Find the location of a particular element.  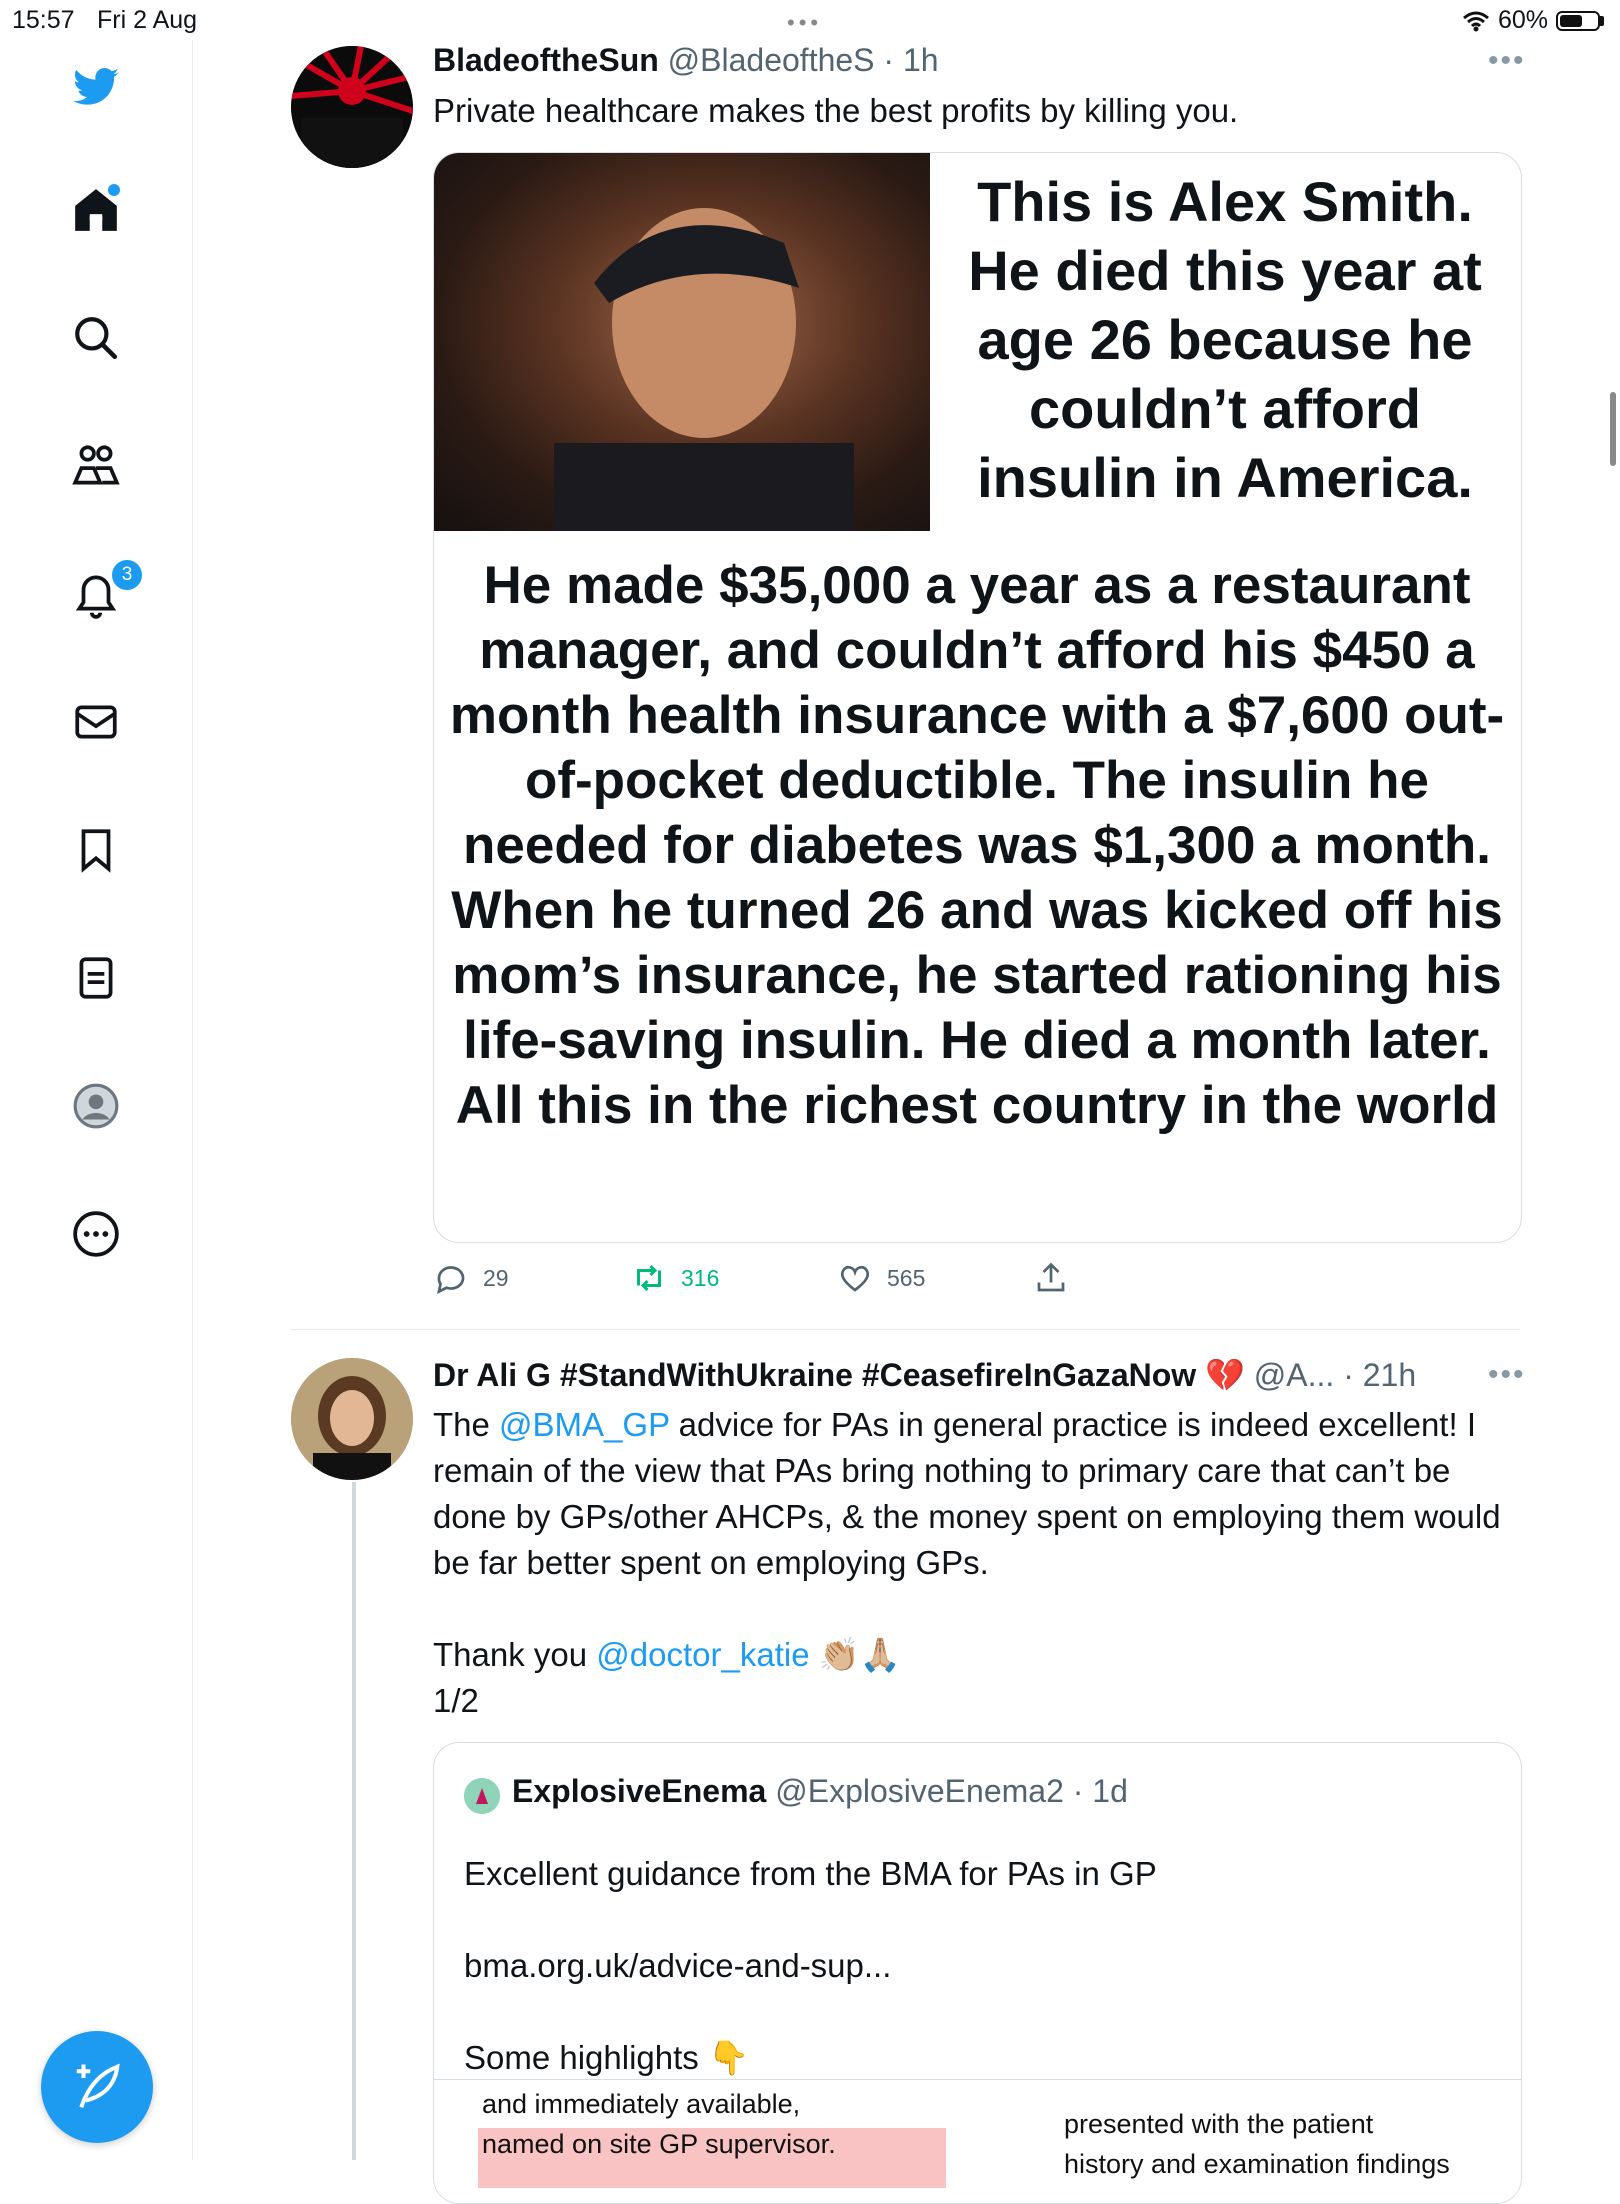

status-date: Fri 2 Aug is located at coordinates (147, 20).